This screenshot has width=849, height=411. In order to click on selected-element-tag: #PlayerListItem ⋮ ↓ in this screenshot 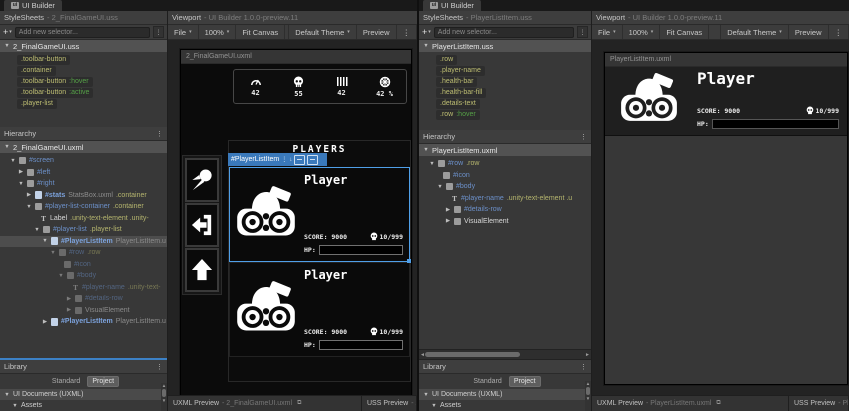, I will do `click(277, 159)`.